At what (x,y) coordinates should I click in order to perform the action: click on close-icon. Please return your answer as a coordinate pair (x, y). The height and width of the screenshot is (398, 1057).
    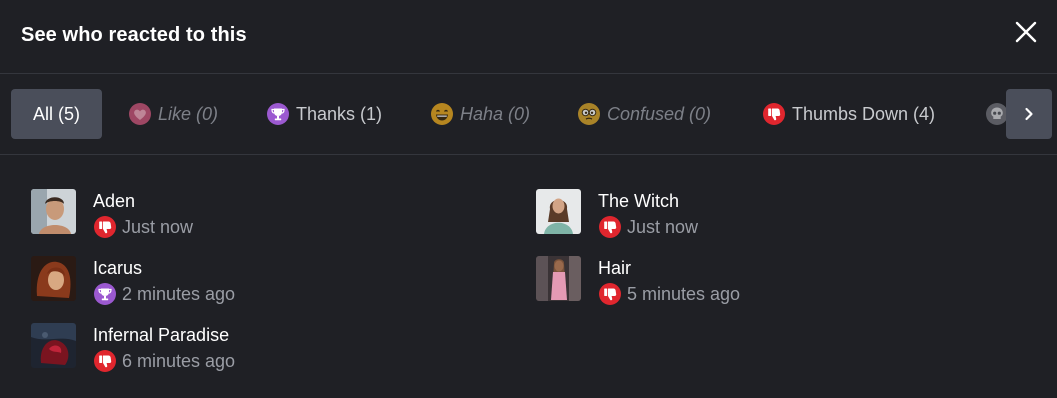
    Looking at the image, I should click on (1026, 32).